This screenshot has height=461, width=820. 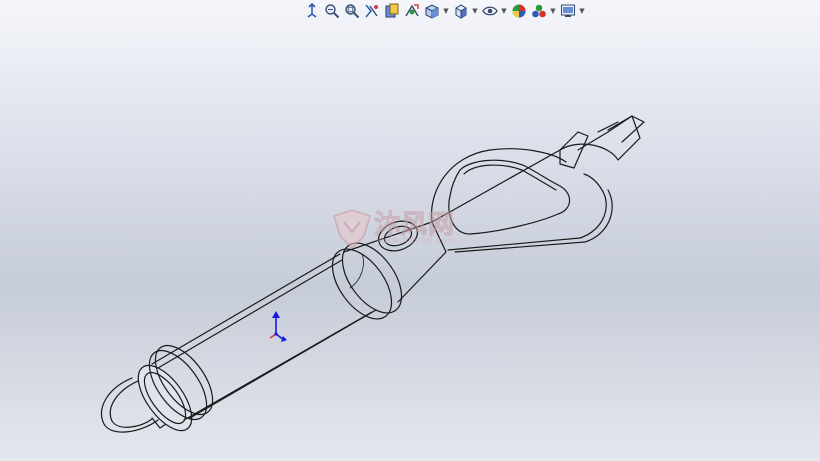 I want to click on sleeve, so click(x=389, y=270).